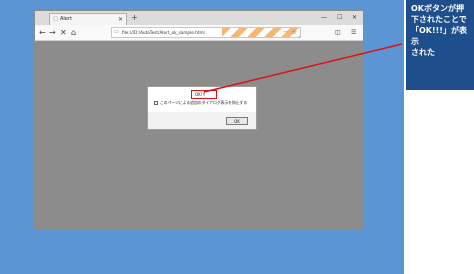  I want to click on callout-line: 下されたことで, so click(439, 19).